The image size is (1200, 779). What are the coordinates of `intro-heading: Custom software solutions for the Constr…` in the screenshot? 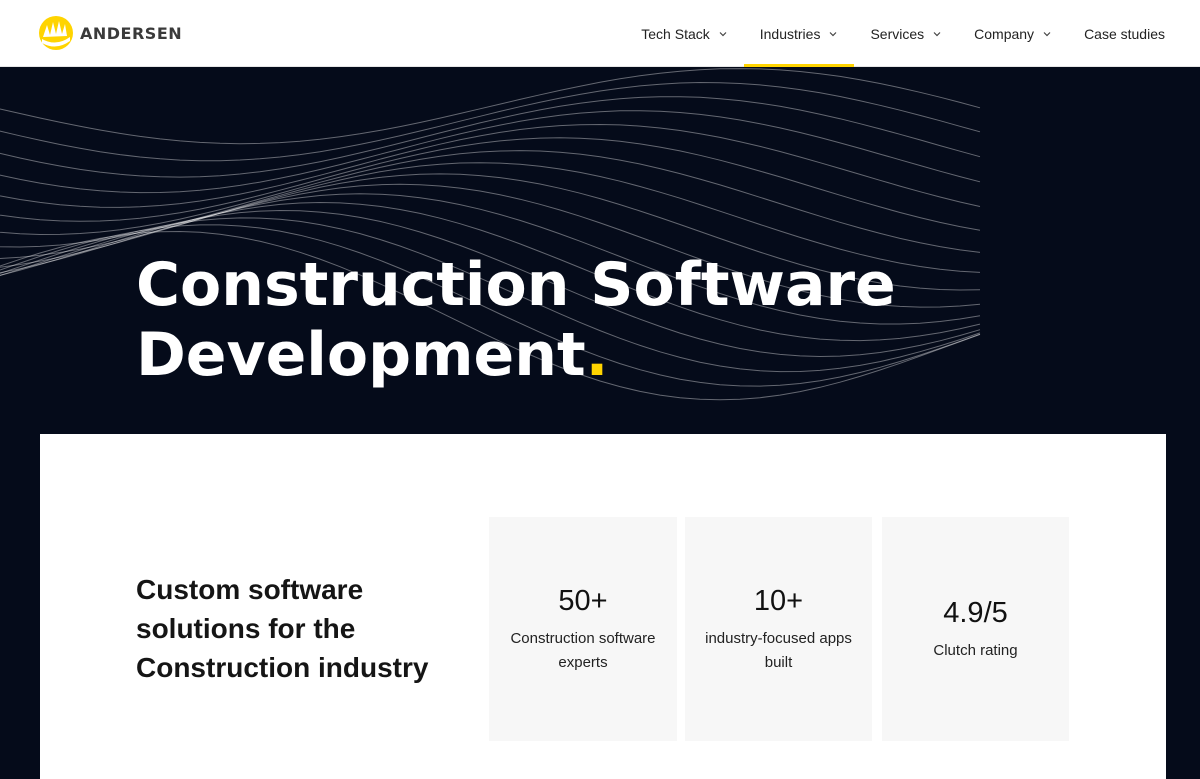 It's located at (282, 628).